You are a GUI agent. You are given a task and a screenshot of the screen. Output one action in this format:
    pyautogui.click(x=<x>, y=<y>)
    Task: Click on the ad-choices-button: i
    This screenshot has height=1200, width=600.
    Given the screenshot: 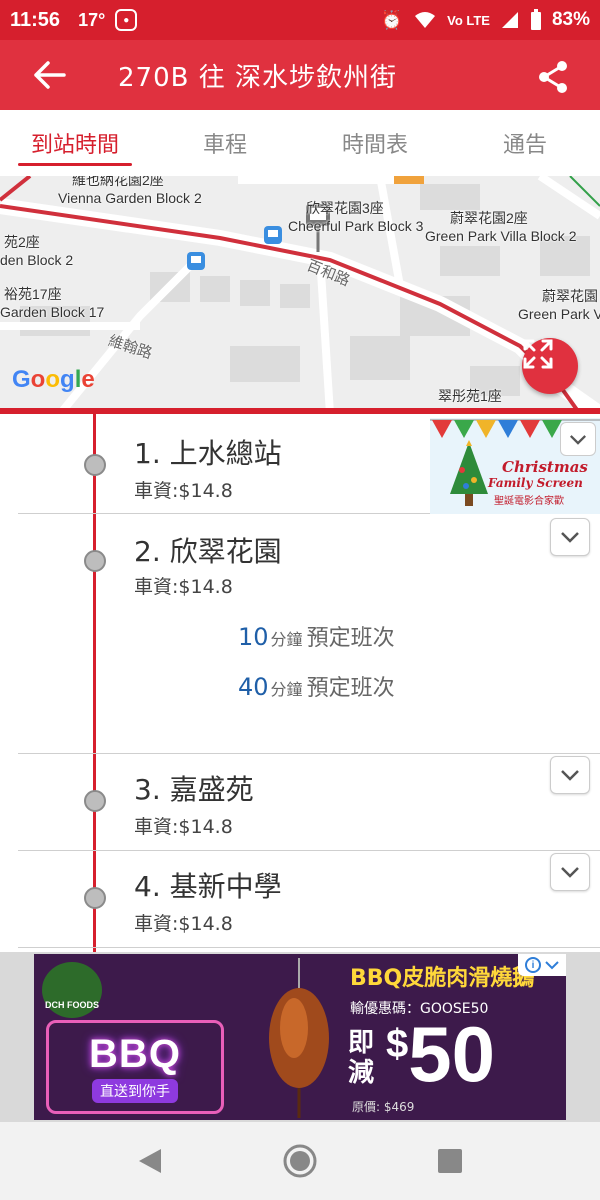 What is the action you would take?
    pyautogui.click(x=542, y=965)
    